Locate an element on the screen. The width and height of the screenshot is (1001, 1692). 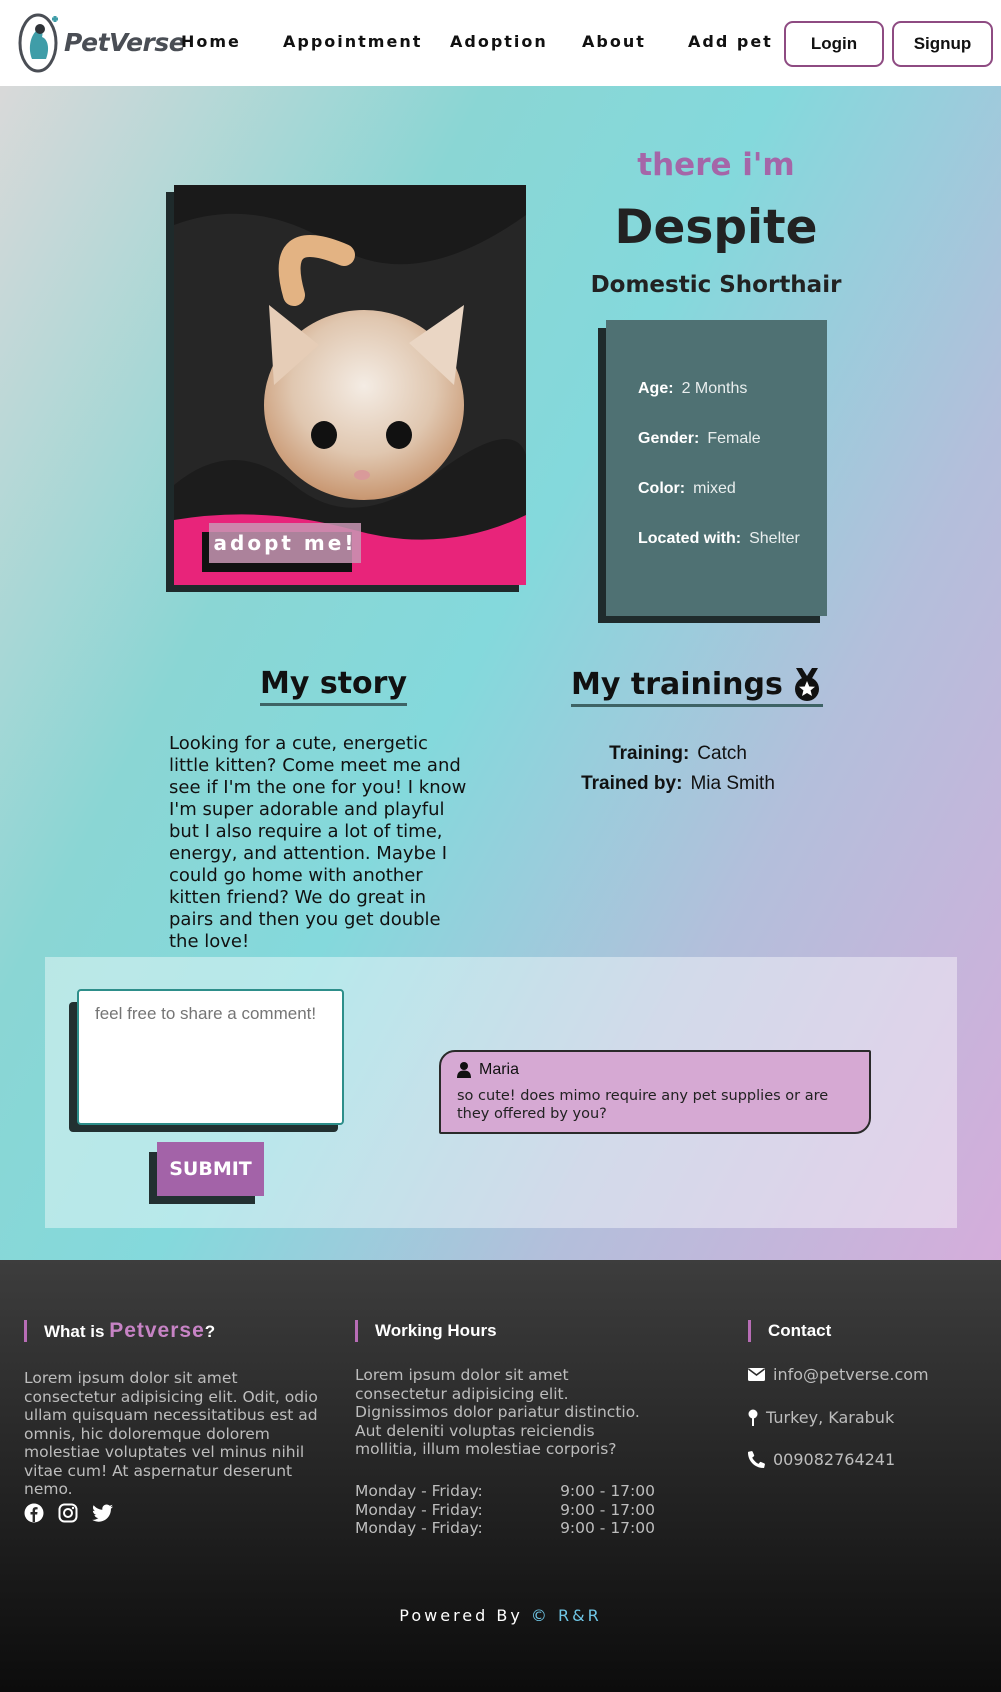
social-links is located at coordinates (69, 1513).